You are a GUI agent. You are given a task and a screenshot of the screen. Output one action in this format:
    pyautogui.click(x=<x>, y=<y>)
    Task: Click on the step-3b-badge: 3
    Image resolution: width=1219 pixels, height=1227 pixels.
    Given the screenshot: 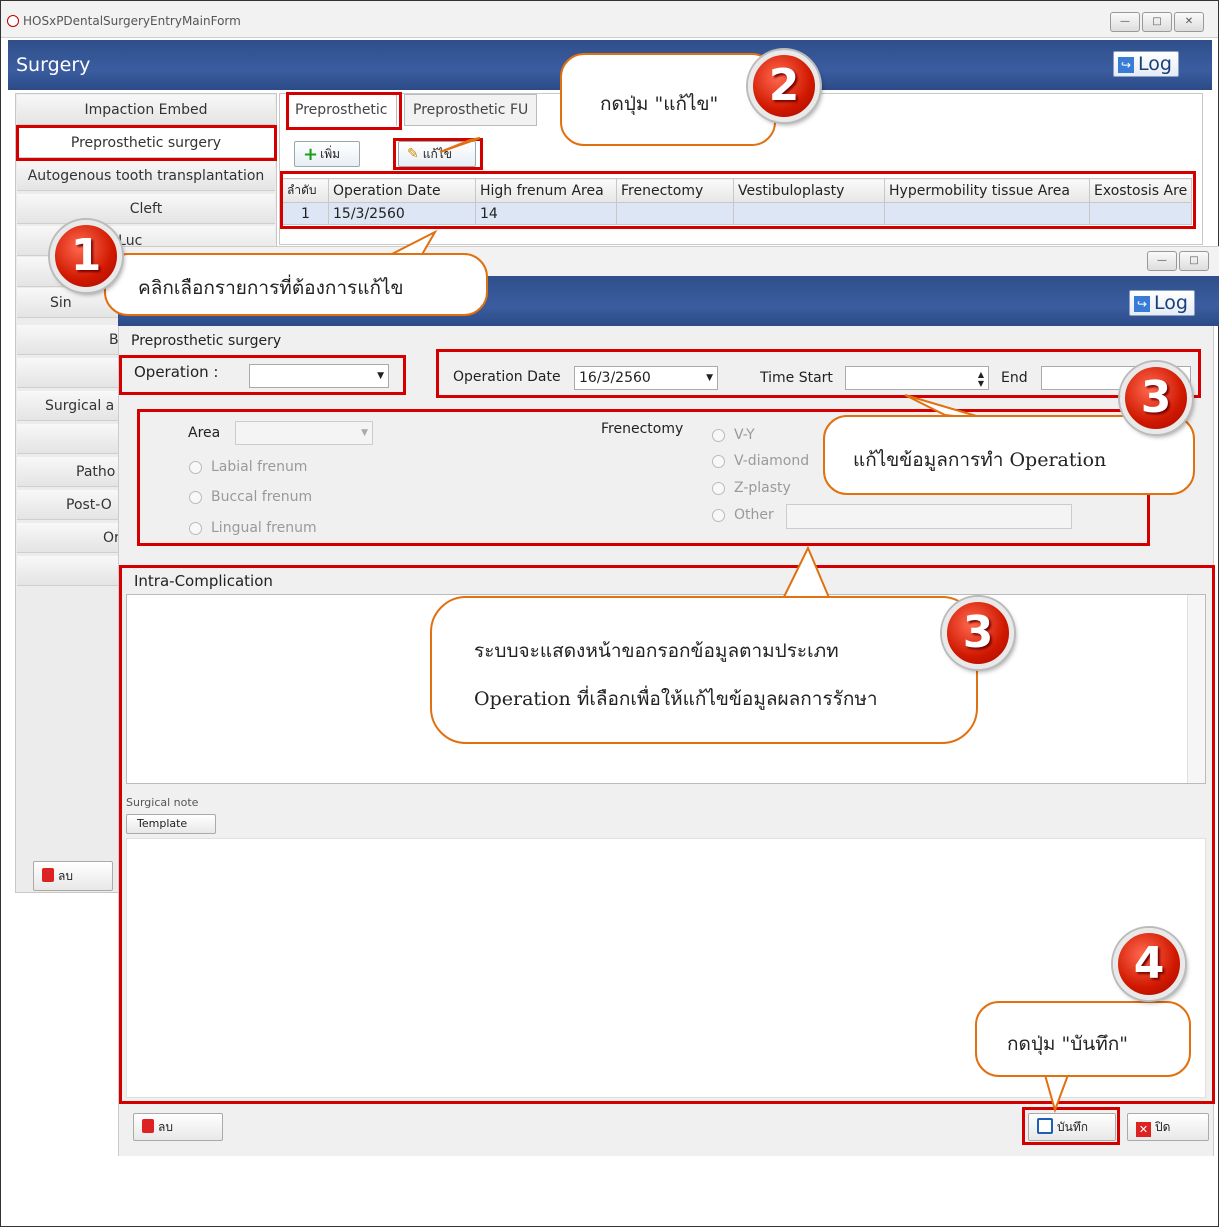 What is the action you would take?
    pyautogui.click(x=978, y=633)
    